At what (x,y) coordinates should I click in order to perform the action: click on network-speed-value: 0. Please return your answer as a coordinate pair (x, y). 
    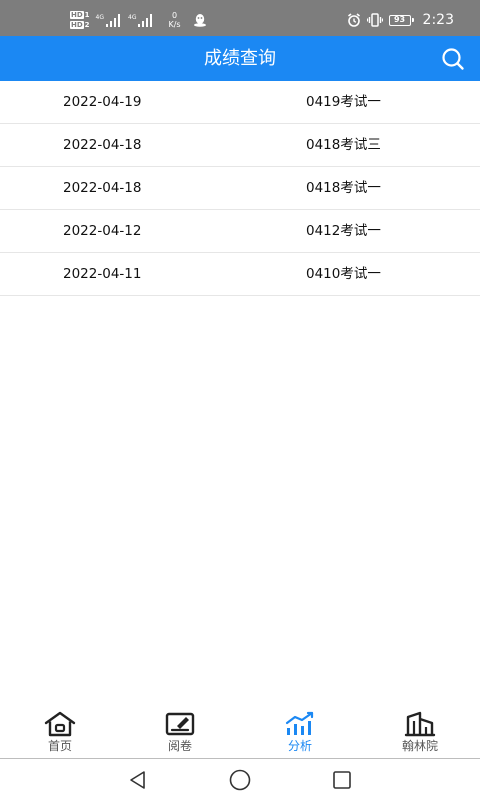
    Looking at the image, I should click on (174, 15).